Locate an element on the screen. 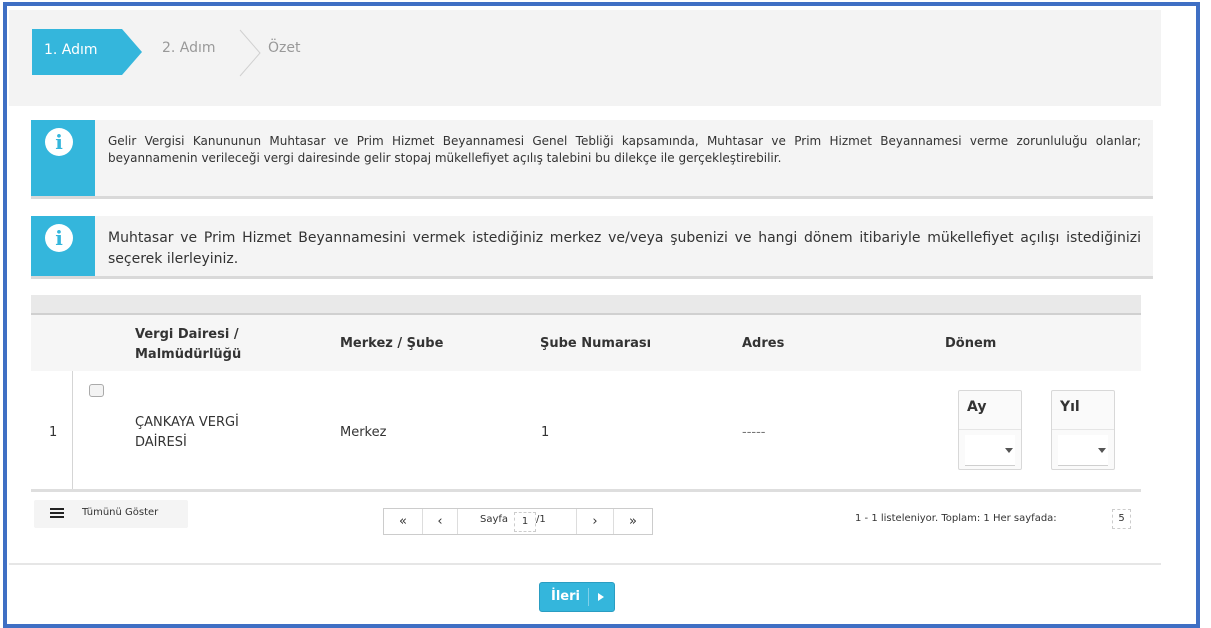 This screenshot has width=1211, height=628. header-office: Vergi Dairesi / Malmüdürlüğü is located at coordinates (188, 344).